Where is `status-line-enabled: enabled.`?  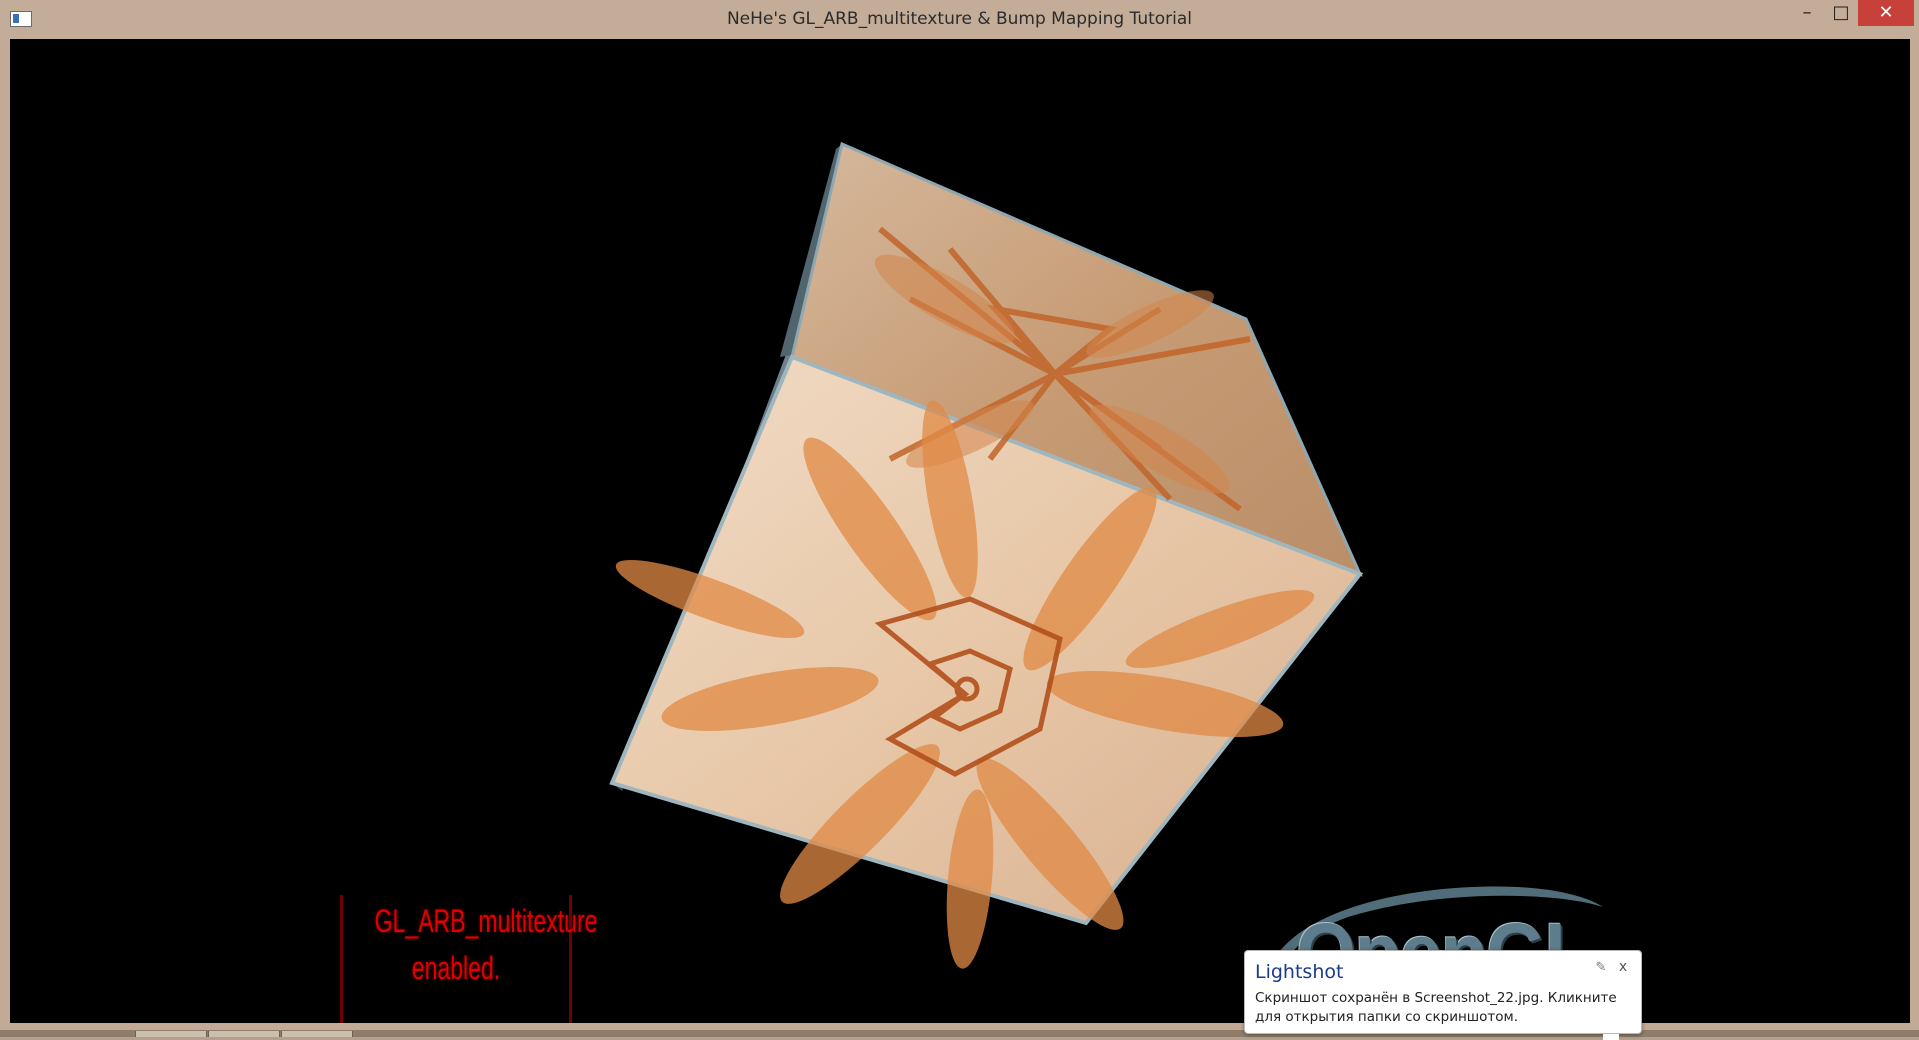 status-line-enabled: enabled. is located at coordinates (456, 968).